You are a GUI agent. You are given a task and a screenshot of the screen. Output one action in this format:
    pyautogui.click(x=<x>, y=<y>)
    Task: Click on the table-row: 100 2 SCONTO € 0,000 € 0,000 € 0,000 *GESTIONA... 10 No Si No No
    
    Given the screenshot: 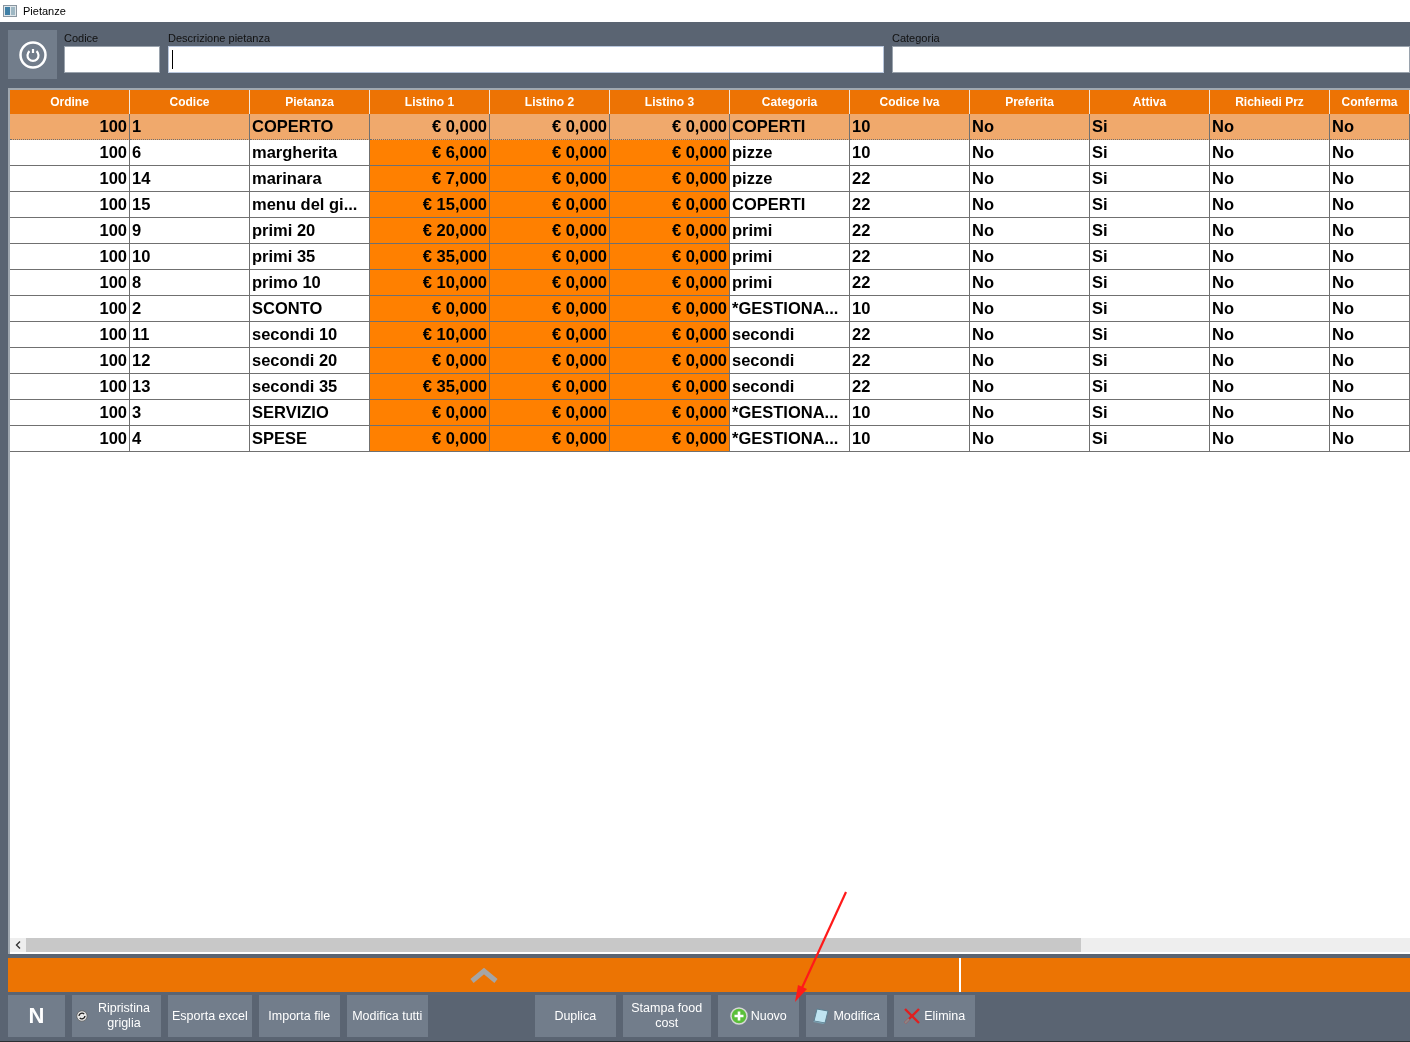 What is the action you would take?
    pyautogui.click(x=710, y=309)
    